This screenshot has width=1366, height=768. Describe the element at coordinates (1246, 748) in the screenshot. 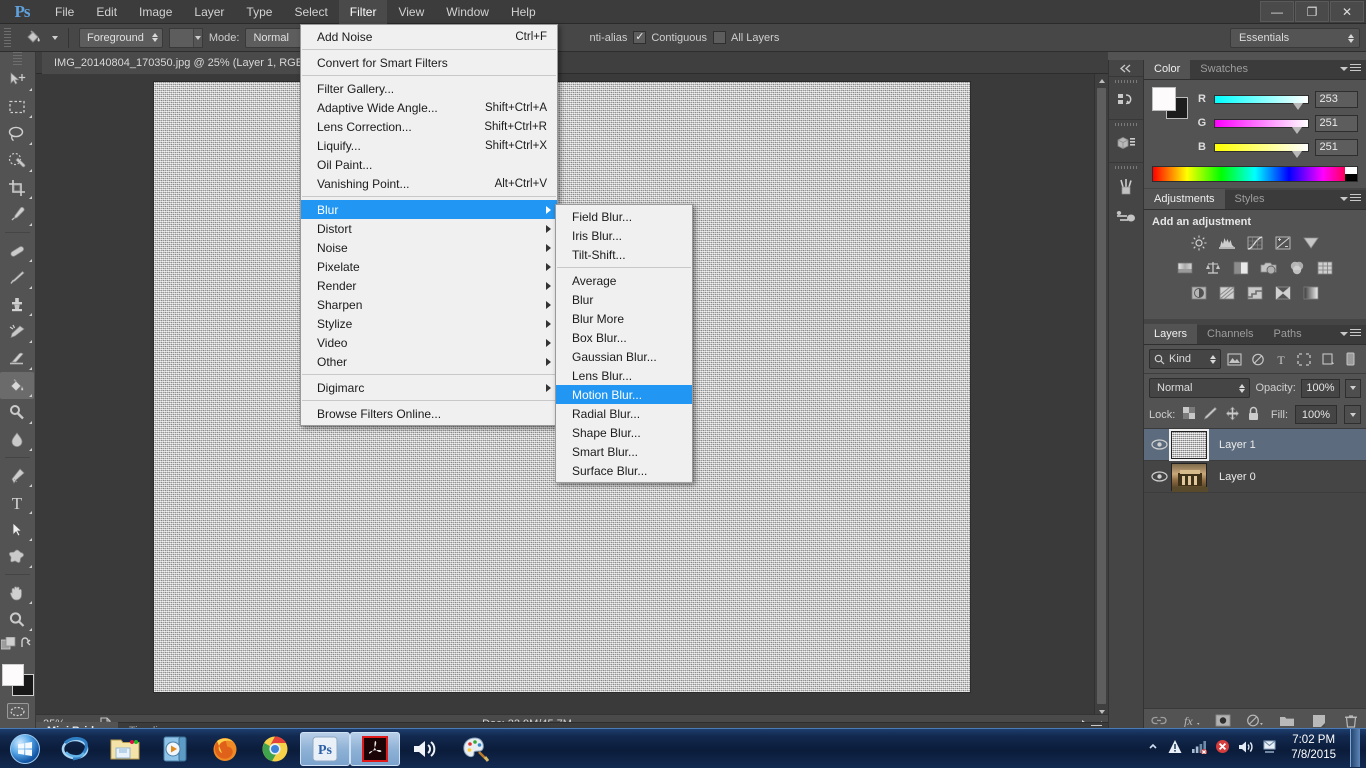

I see `volume-tray-icon` at that location.